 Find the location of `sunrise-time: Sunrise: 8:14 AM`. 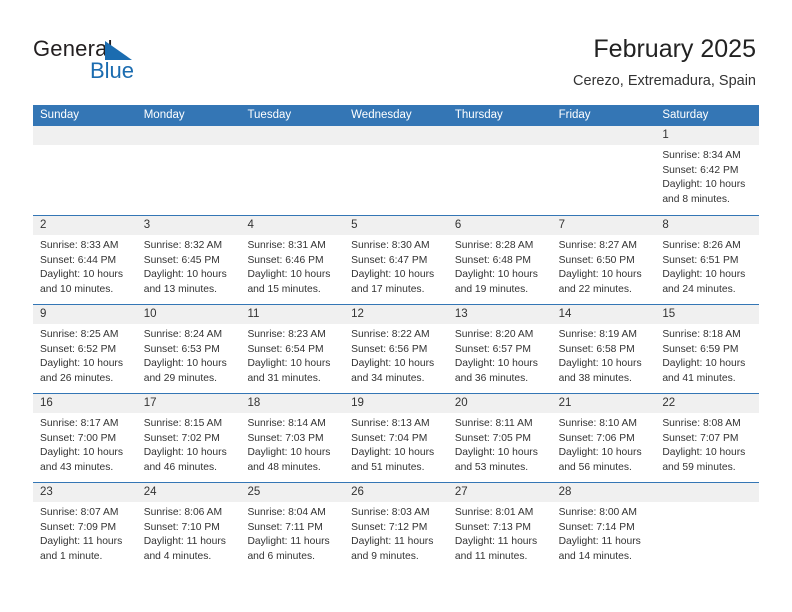

sunrise-time: Sunrise: 8:14 AM is located at coordinates (286, 423).